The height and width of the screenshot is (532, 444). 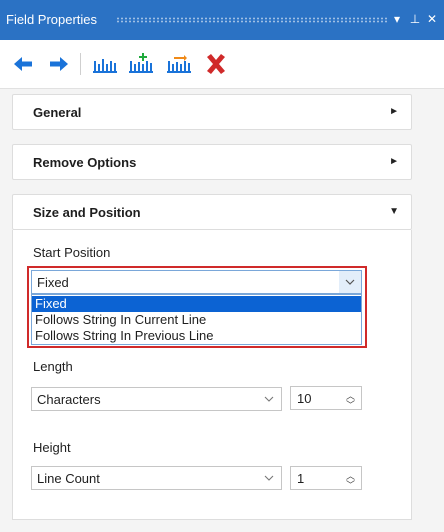 I want to click on section-size-and-position-label: Size and Position, so click(x=87, y=212).